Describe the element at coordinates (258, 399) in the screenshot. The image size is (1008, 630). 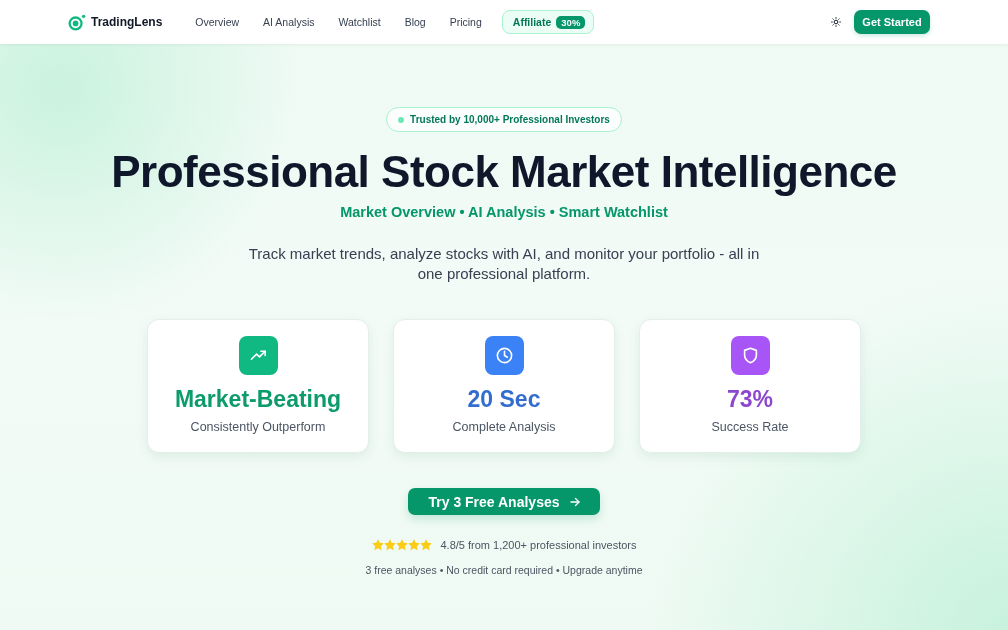
I see `stat-value: Market-Beating` at that location.